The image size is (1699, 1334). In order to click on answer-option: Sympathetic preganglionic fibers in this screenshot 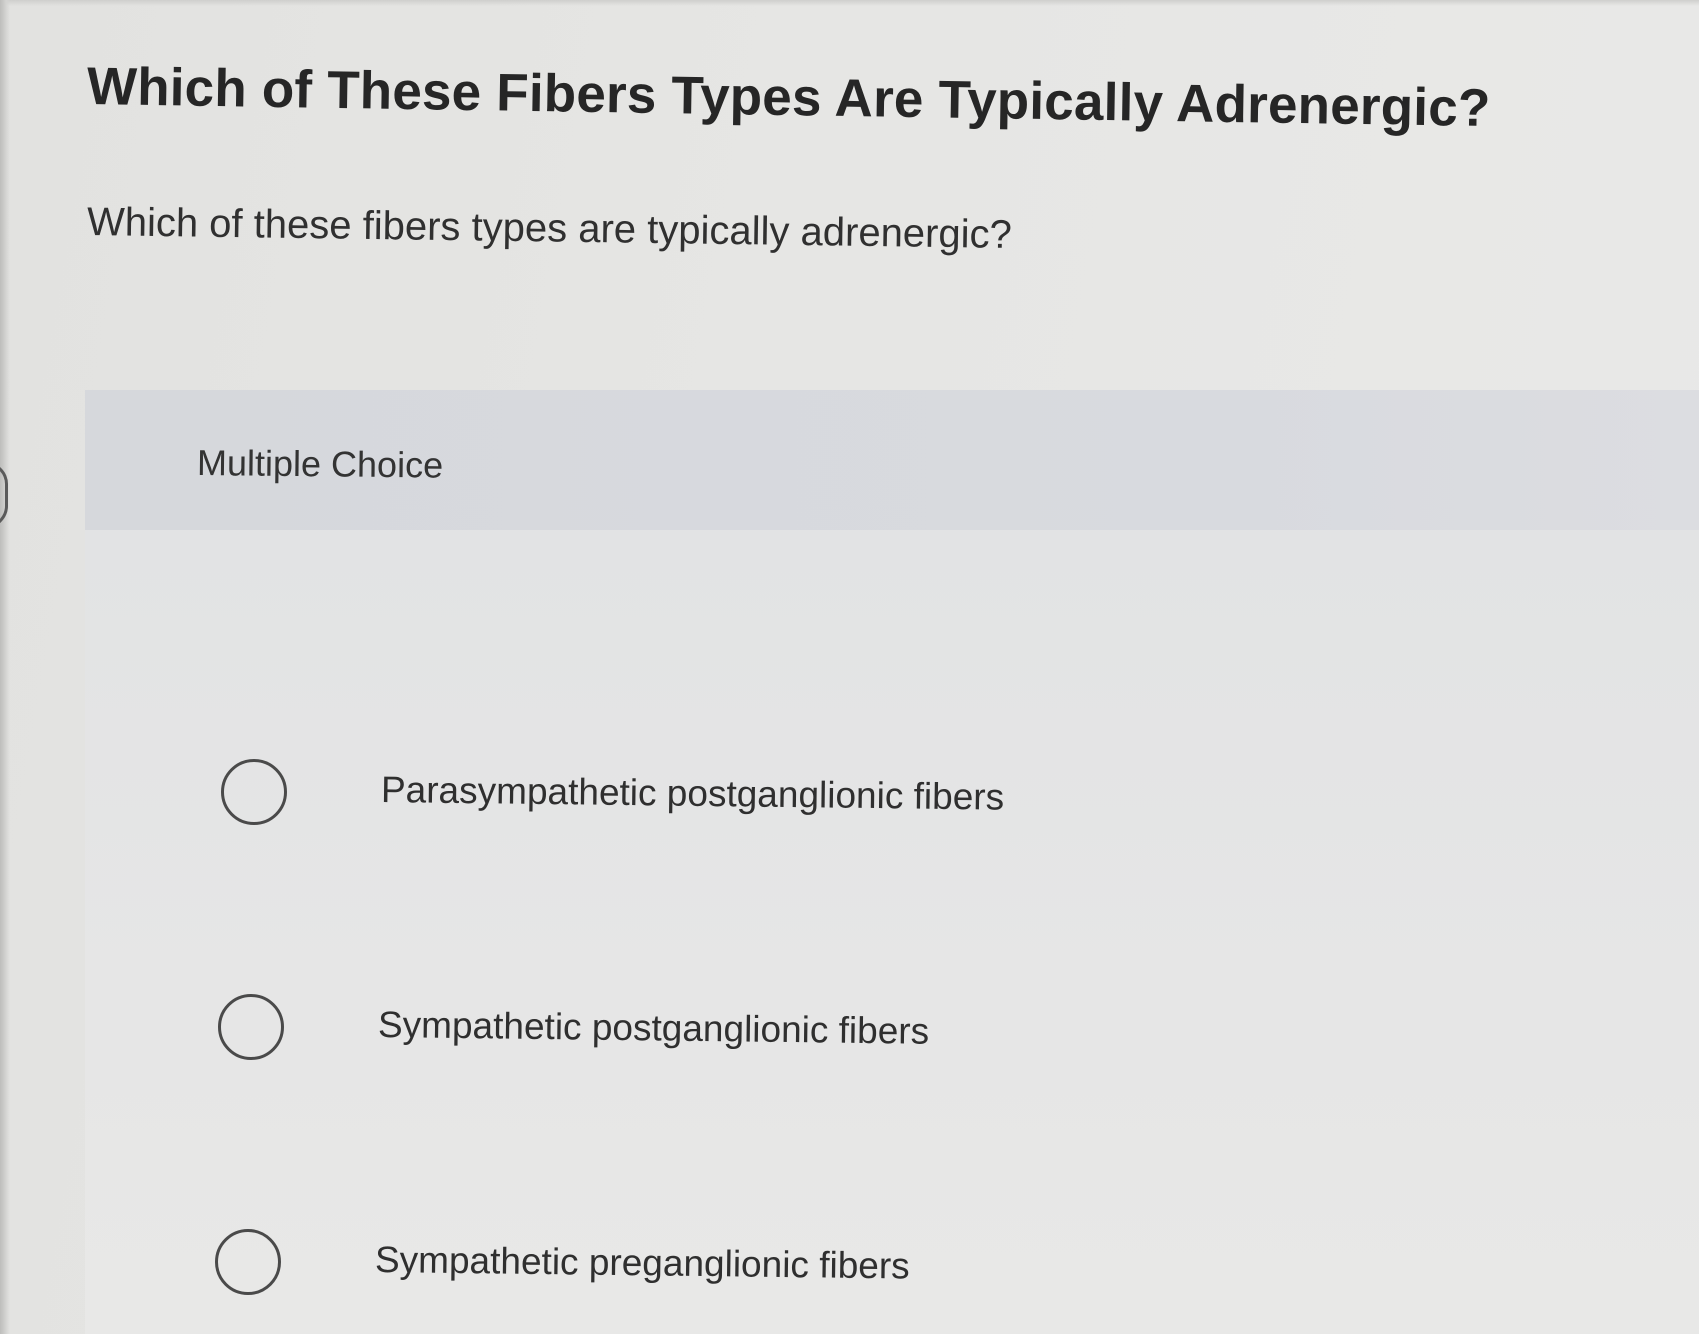, I will do `click(865, 1262)`.